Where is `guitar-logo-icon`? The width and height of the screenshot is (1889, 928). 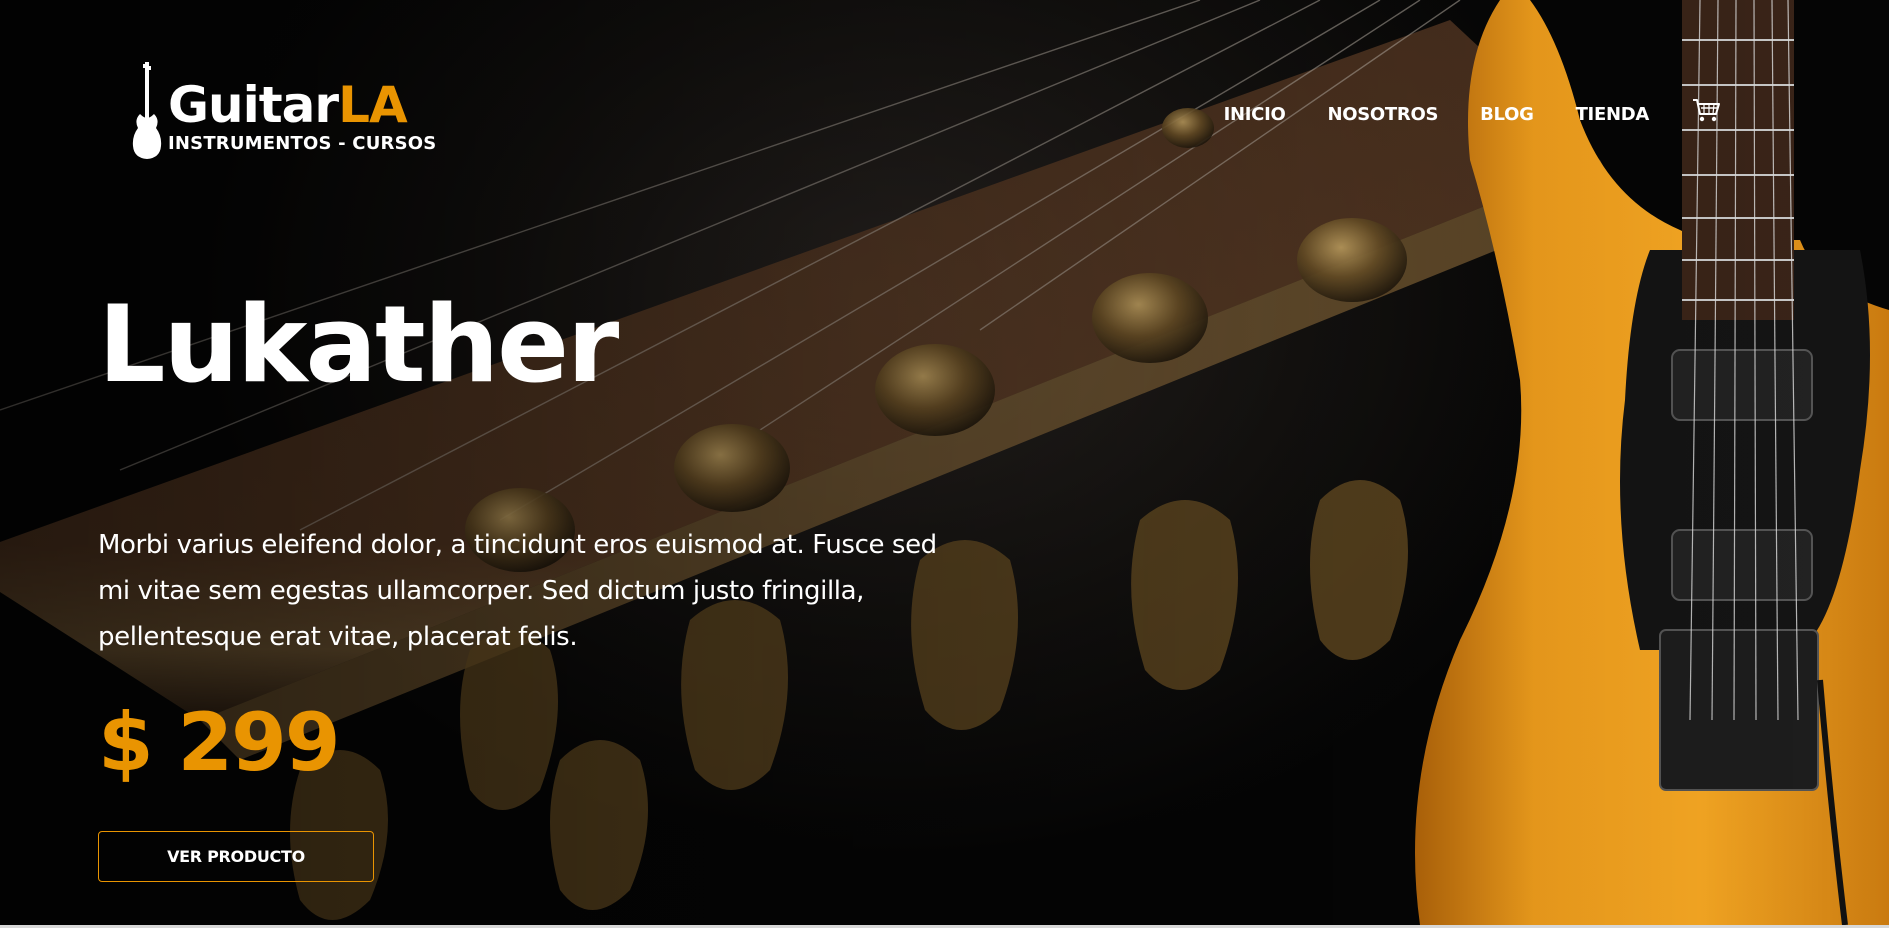 guitar-logo-icon is located at coordinates (147, 110).